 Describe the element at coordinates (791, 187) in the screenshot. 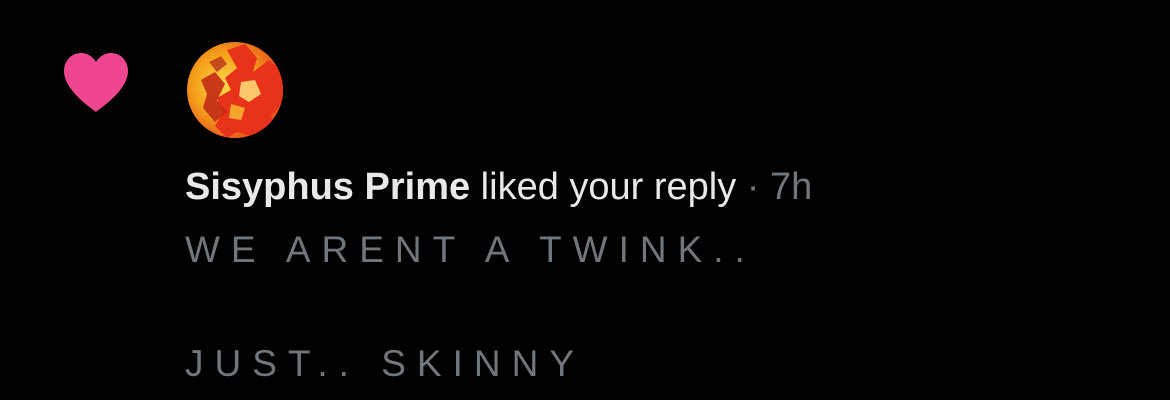

I see `timestamp: 7h` at that location.